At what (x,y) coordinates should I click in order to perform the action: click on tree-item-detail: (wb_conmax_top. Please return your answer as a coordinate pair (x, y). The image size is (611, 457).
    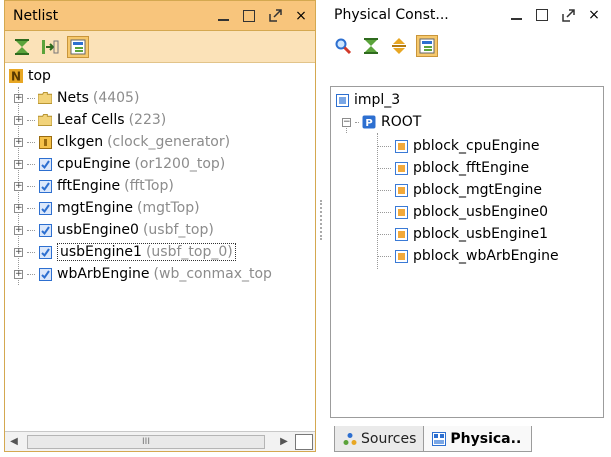
    Looking at the image, I should click on (212, 274).